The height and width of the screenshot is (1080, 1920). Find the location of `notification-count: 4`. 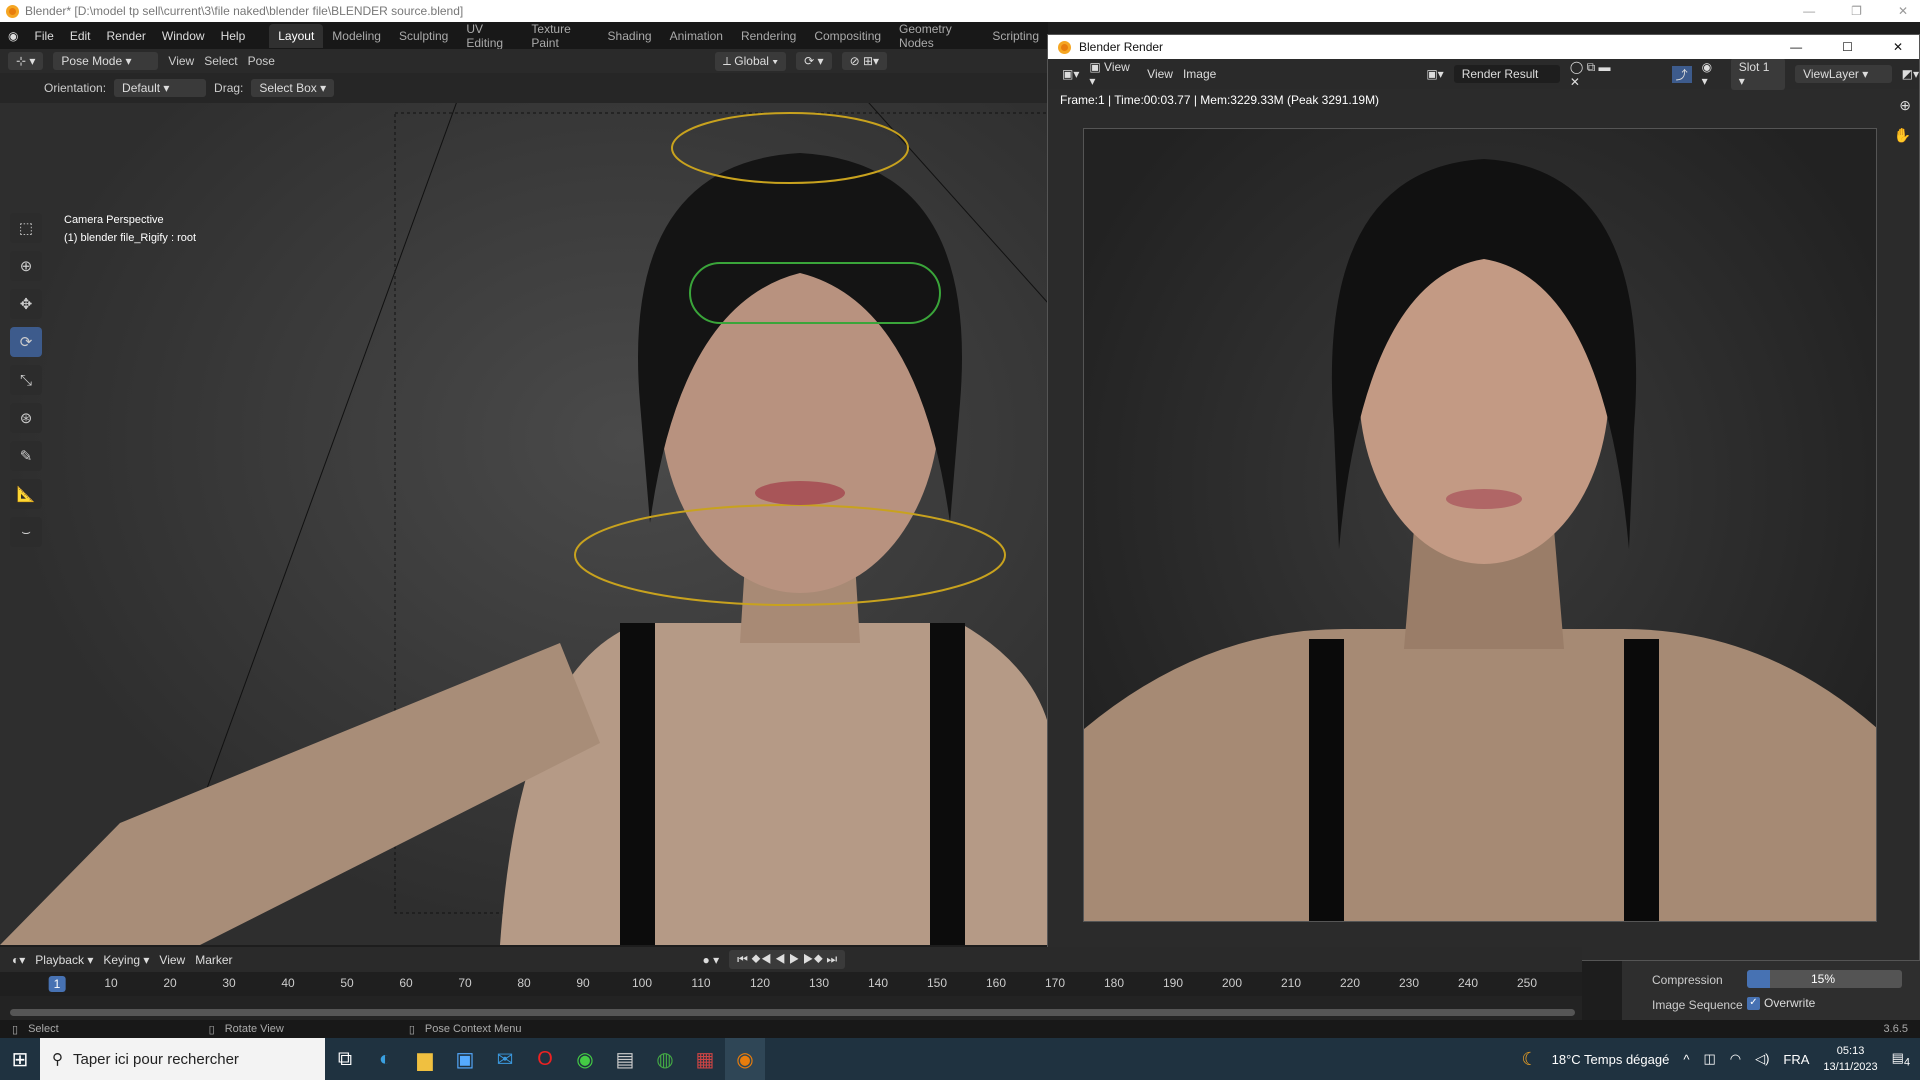

notification-count: 4 is located at coordinates (1906, 1062).